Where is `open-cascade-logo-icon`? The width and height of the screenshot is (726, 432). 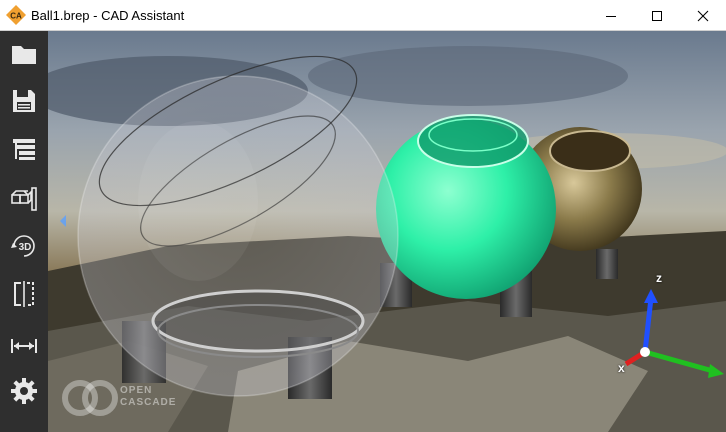 open-cascade-logo-icon is located at coordinates (90, 398).